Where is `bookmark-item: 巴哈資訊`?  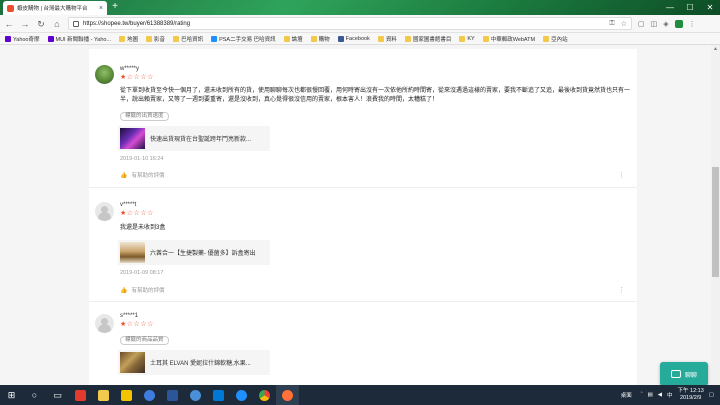 bookmark-item: 巴哈資訊 is located at coordinates (188, 39).